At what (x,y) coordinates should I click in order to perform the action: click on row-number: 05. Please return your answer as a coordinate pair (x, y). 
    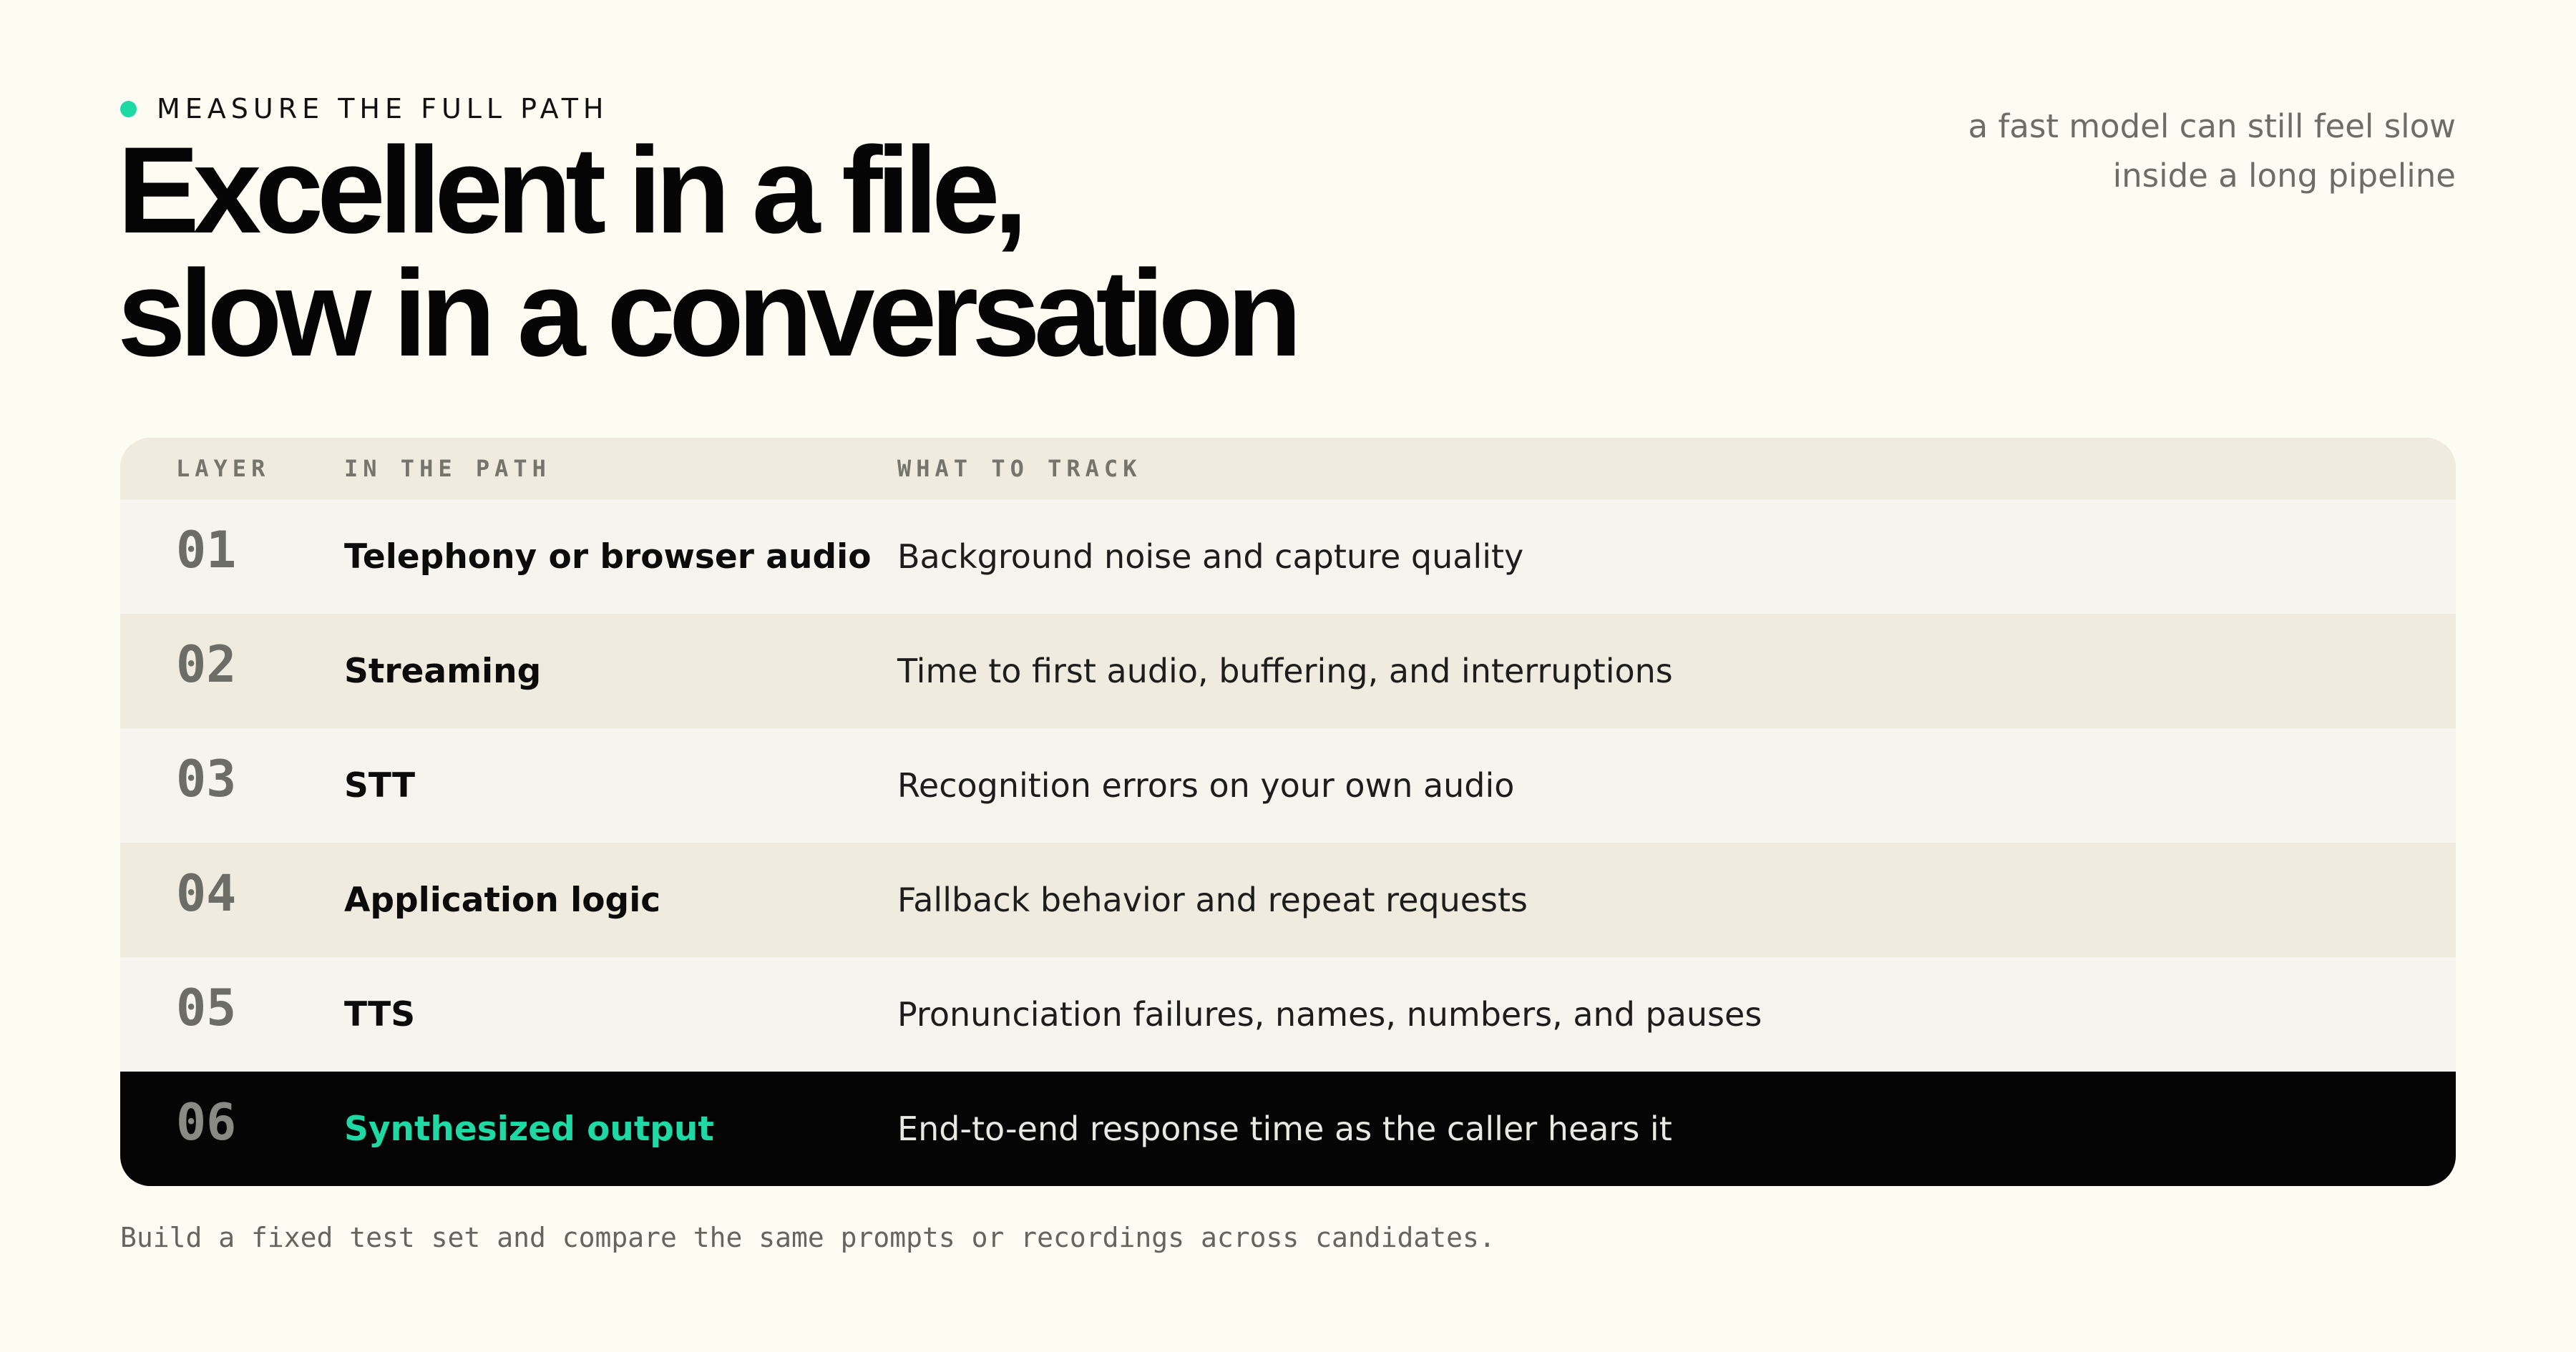
    Looking at the image, I should click on (206, 1008).